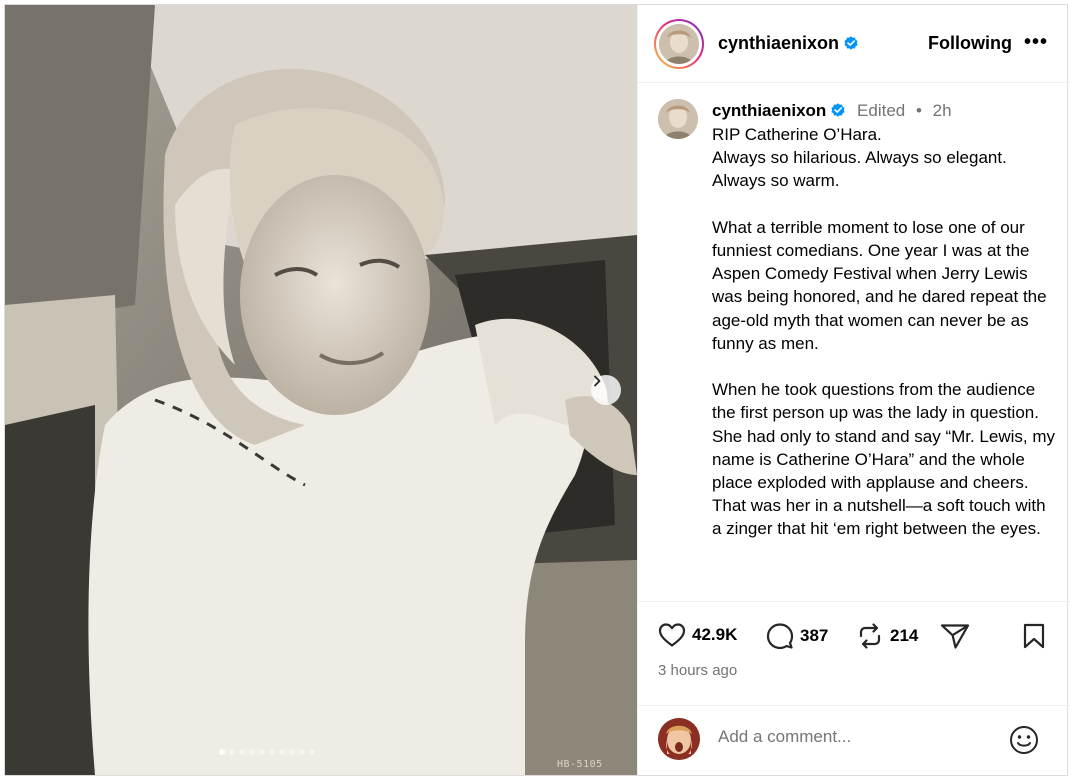 This screenshot has height=782, width=1074. I want to click on repost-button: 214, so click(887, 636).